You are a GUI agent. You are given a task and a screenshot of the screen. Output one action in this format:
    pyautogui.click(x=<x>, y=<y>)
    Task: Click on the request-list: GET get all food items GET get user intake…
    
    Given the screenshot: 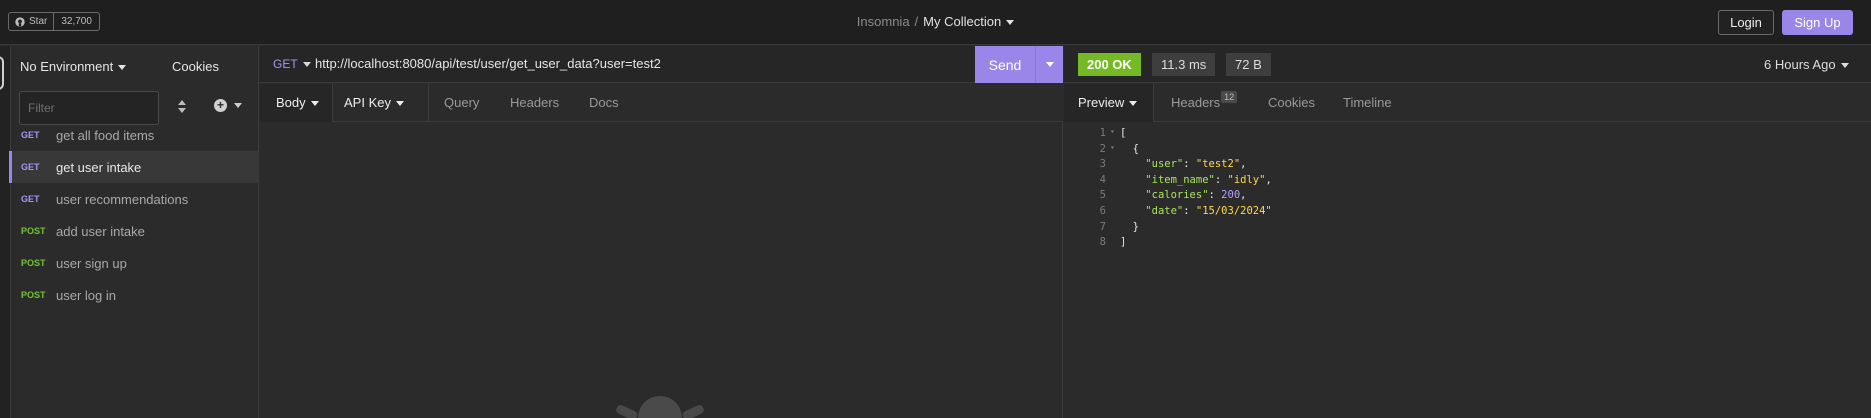 What is the action you would take?
    pyautogui.click(x=134, y=215)
    